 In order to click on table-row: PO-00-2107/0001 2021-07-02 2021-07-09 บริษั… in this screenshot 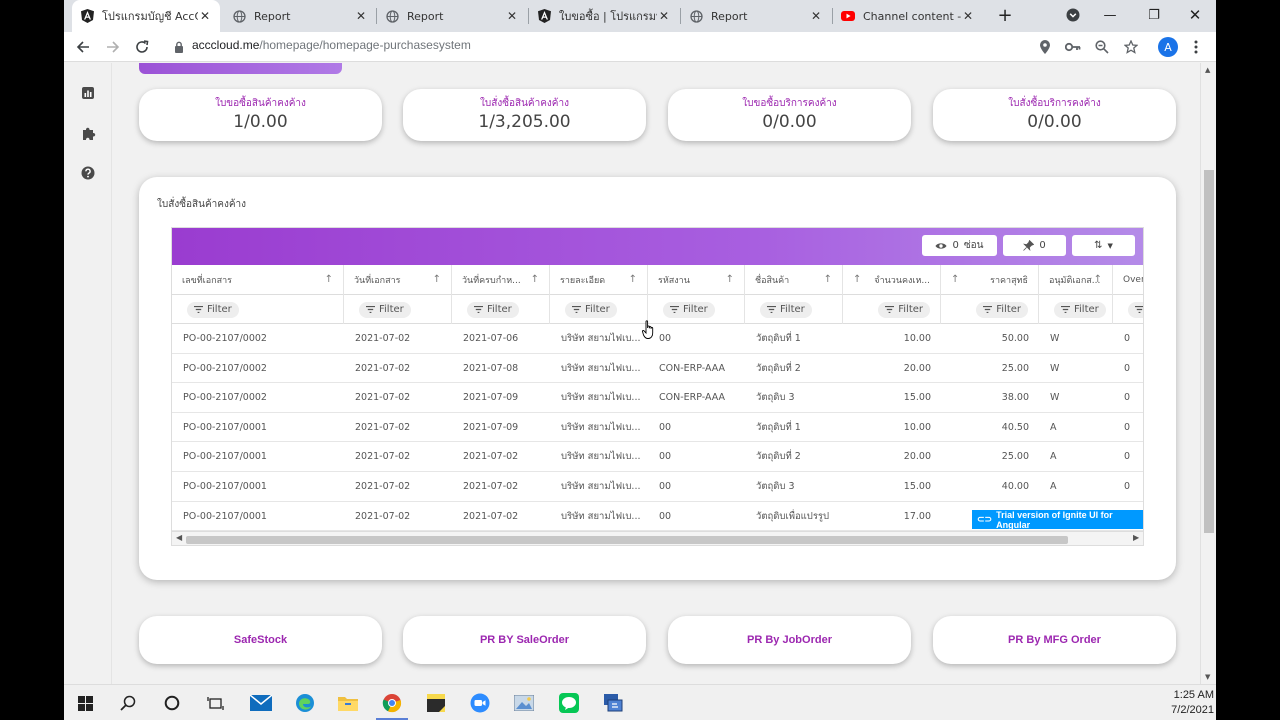, I will do `click(657, 428)`.